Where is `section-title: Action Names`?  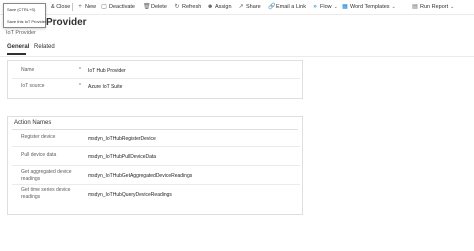
section-title: Action Names is located at coordinates (33, 123).